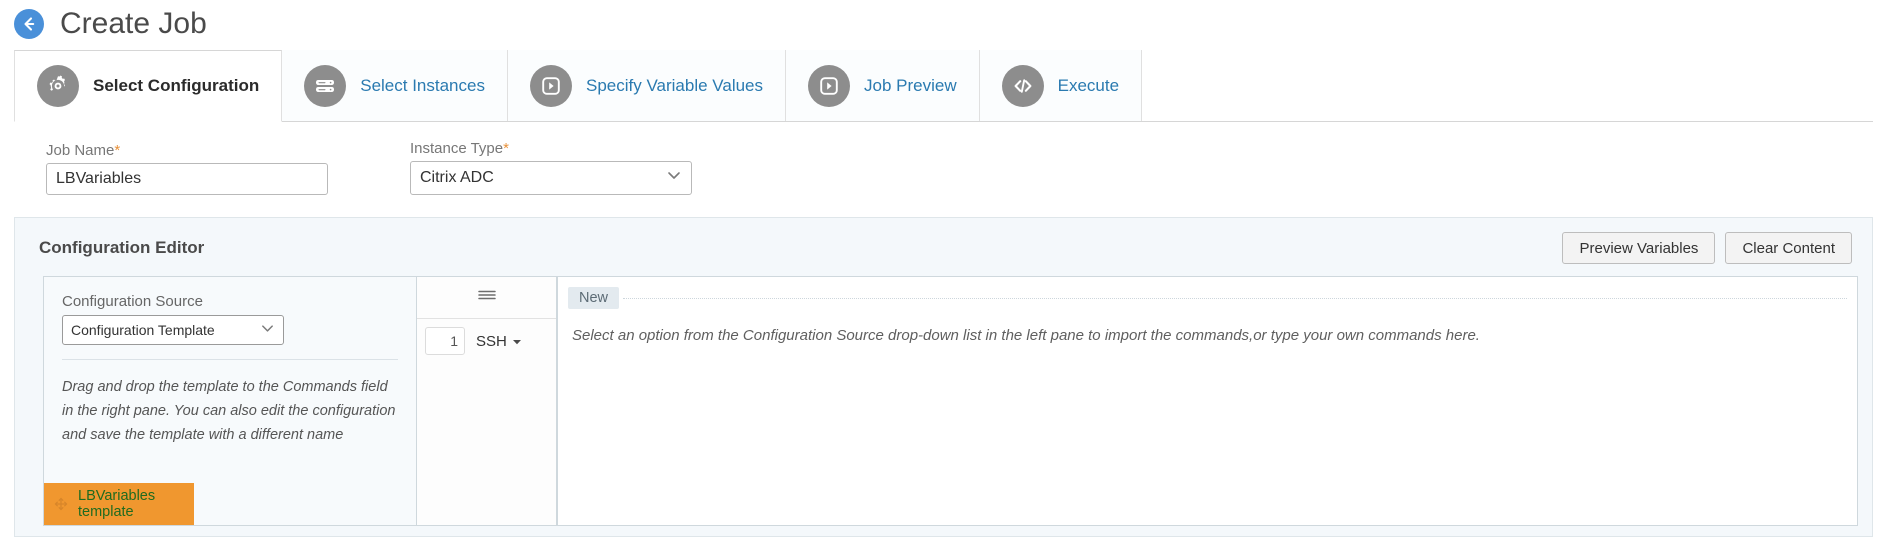  I want to click on configuration-source-label: Configuration Source, so click(132, 301).